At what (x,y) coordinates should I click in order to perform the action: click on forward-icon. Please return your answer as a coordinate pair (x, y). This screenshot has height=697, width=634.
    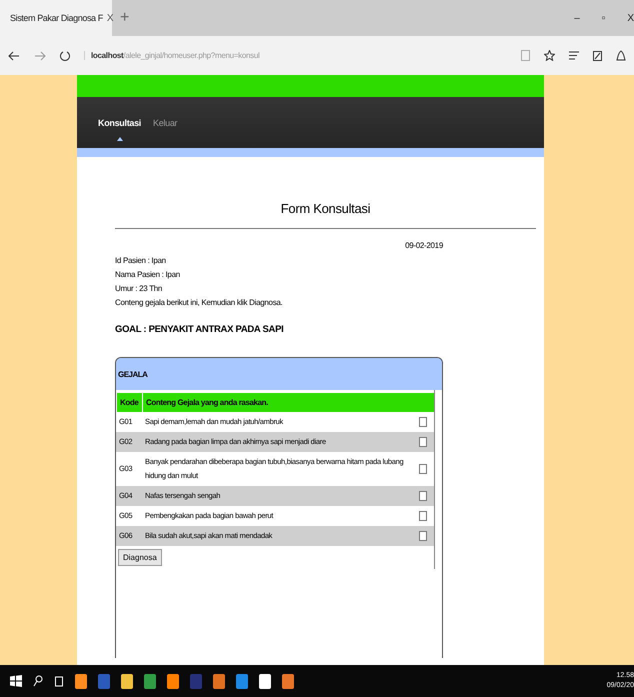
    Looking at the image, I should click on (40, 55).